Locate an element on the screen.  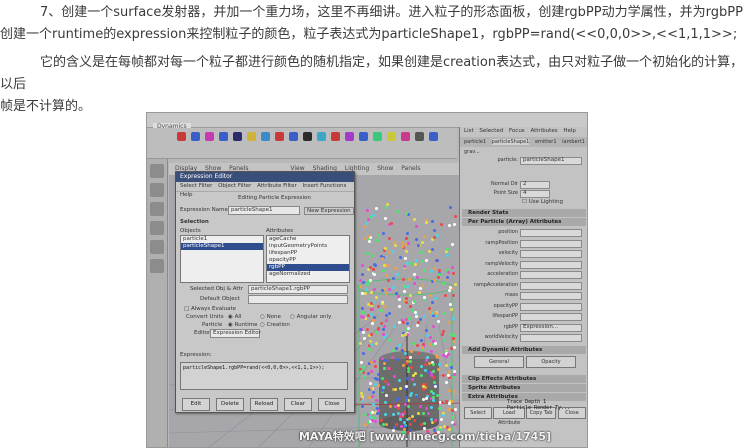
render-stats-section: Render Stats is located at coordinates (524, 213).